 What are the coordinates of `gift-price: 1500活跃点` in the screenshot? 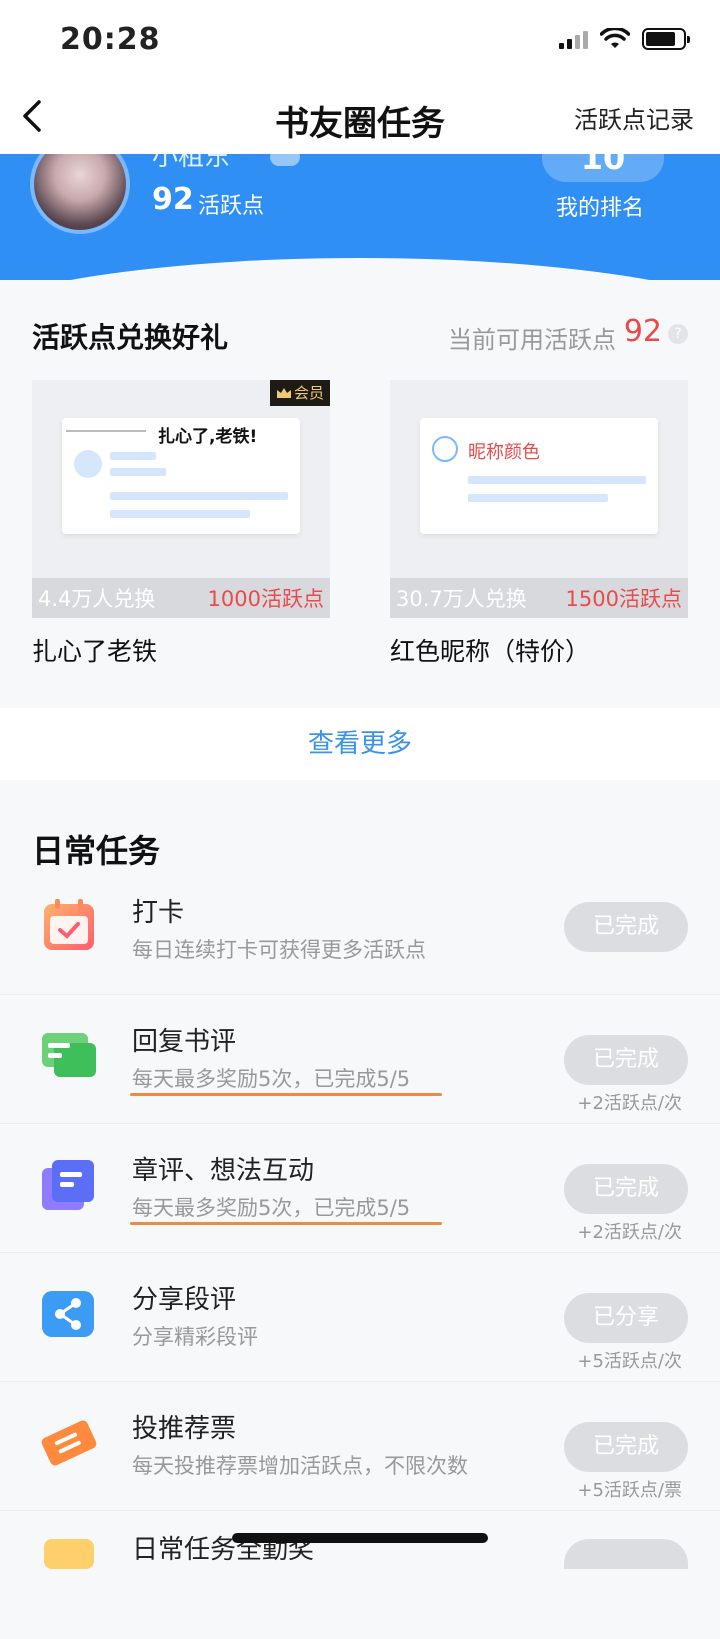 It's located at (623, 599).